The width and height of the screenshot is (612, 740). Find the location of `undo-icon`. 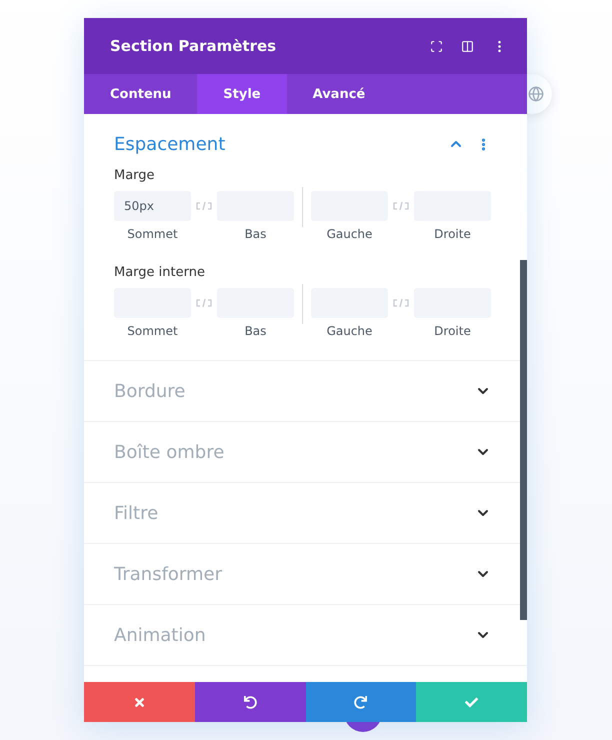

undo-icon is located at coordinates (250, 702).